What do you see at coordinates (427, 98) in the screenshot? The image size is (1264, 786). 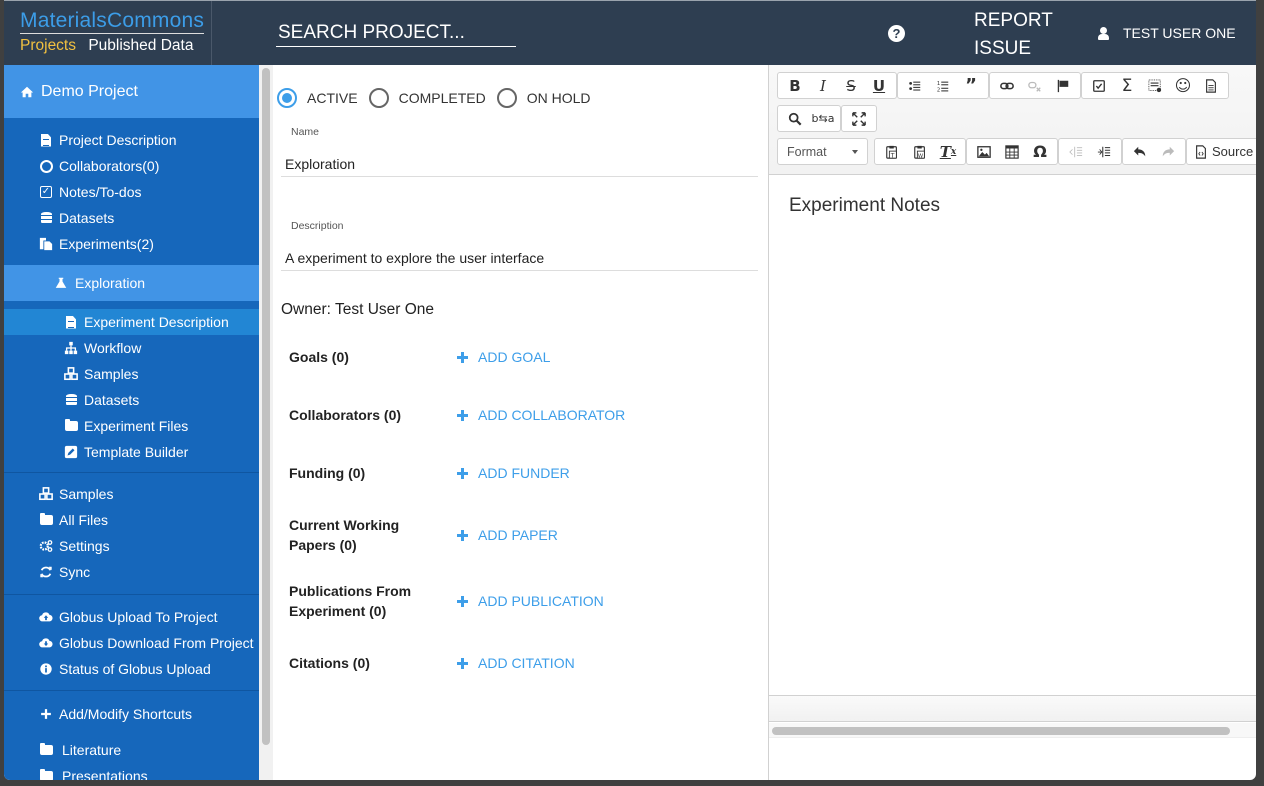 I see `status-radio-completed: COMPLETED` at bounding box center [427, 98].